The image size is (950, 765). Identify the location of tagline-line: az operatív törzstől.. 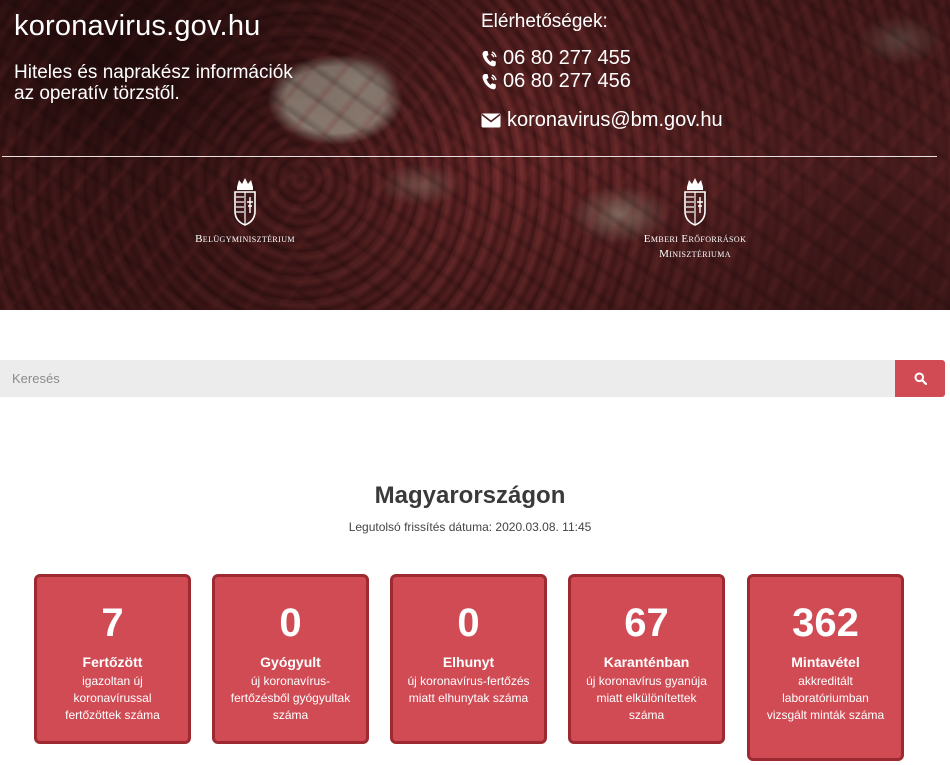
(97, 93).